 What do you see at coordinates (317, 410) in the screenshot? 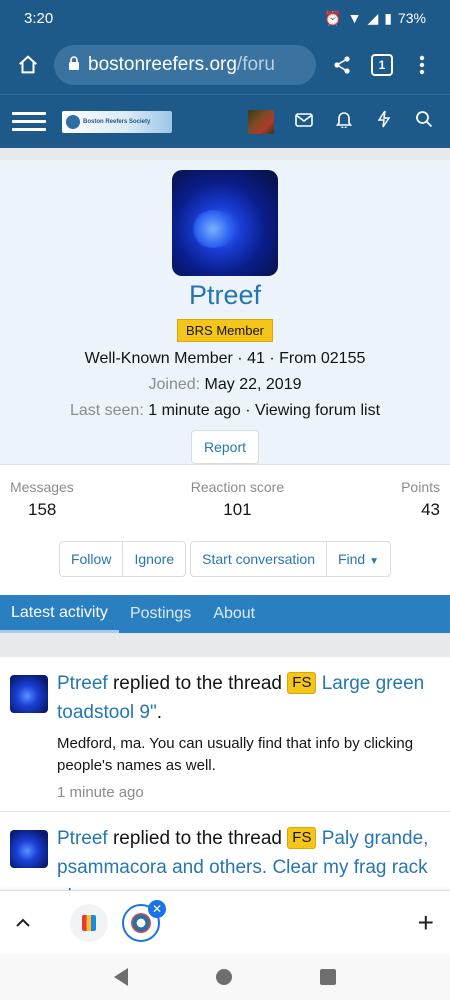
I see `last-seen-activity: Viewing forum list` at bounding box center [317, 410].